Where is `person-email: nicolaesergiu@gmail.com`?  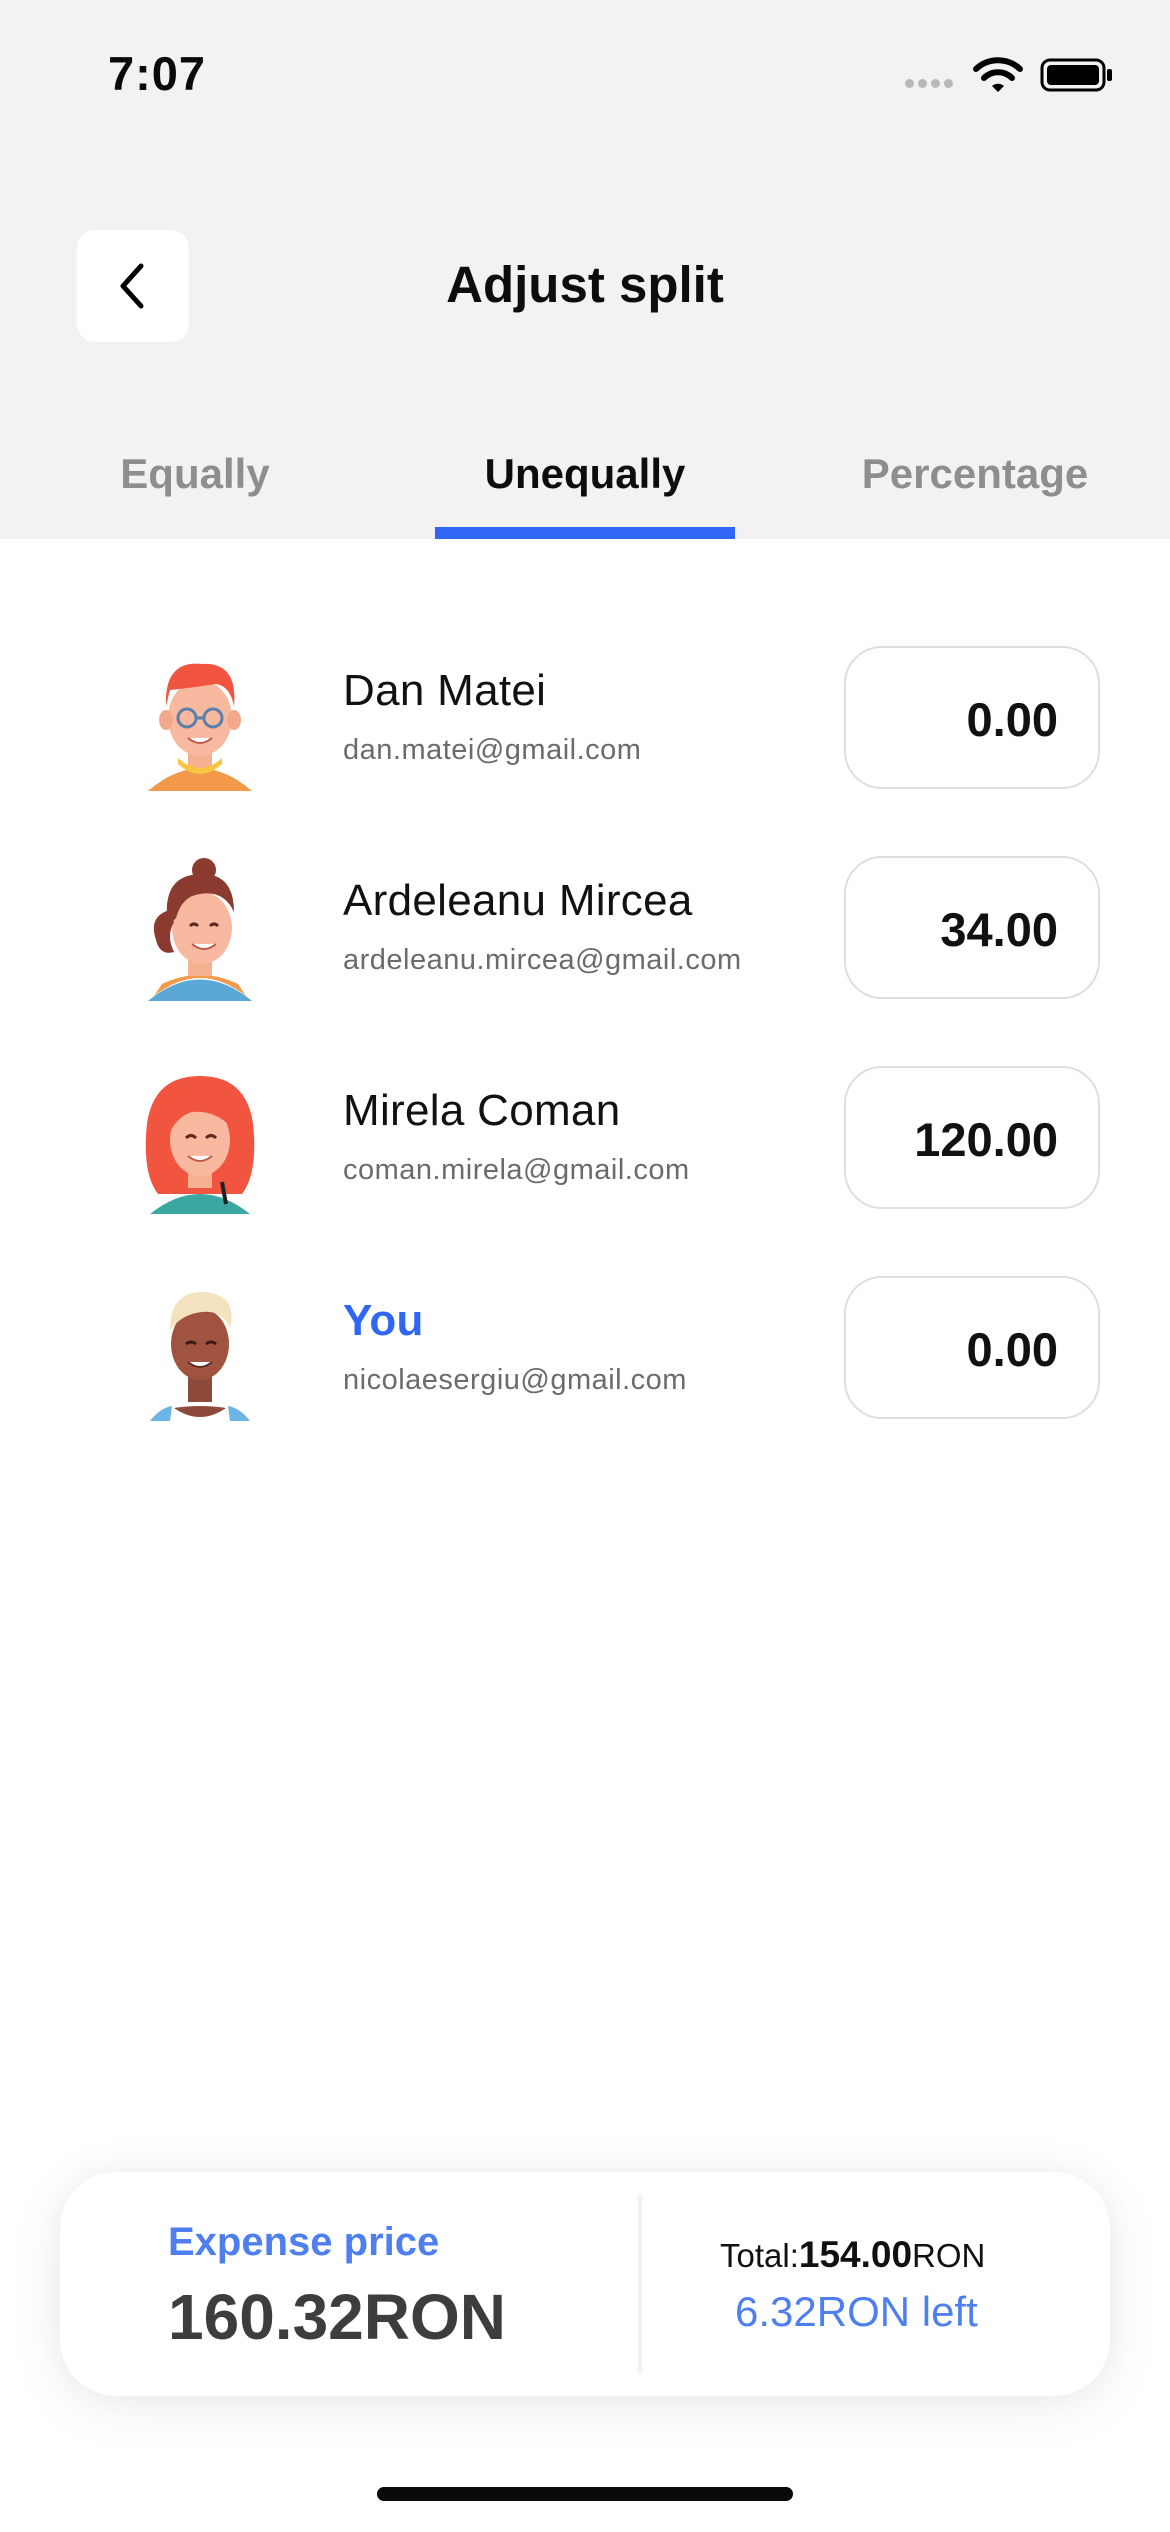
person-email: nicolaesergiu@gmail.com is located at coordinates (515, 1380).